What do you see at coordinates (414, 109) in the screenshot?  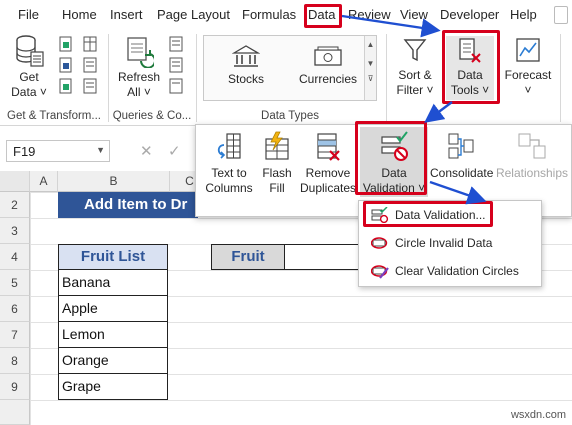 I see `tutorial-arrows` at bounding box center [414, 109].